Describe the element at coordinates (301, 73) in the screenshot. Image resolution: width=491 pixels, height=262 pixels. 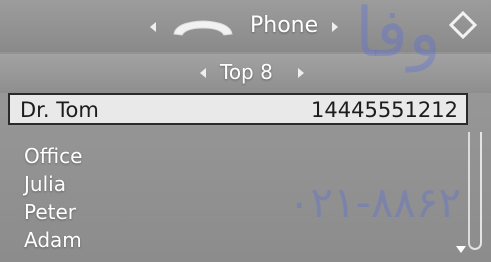
I see `category-next-icon` at that location.